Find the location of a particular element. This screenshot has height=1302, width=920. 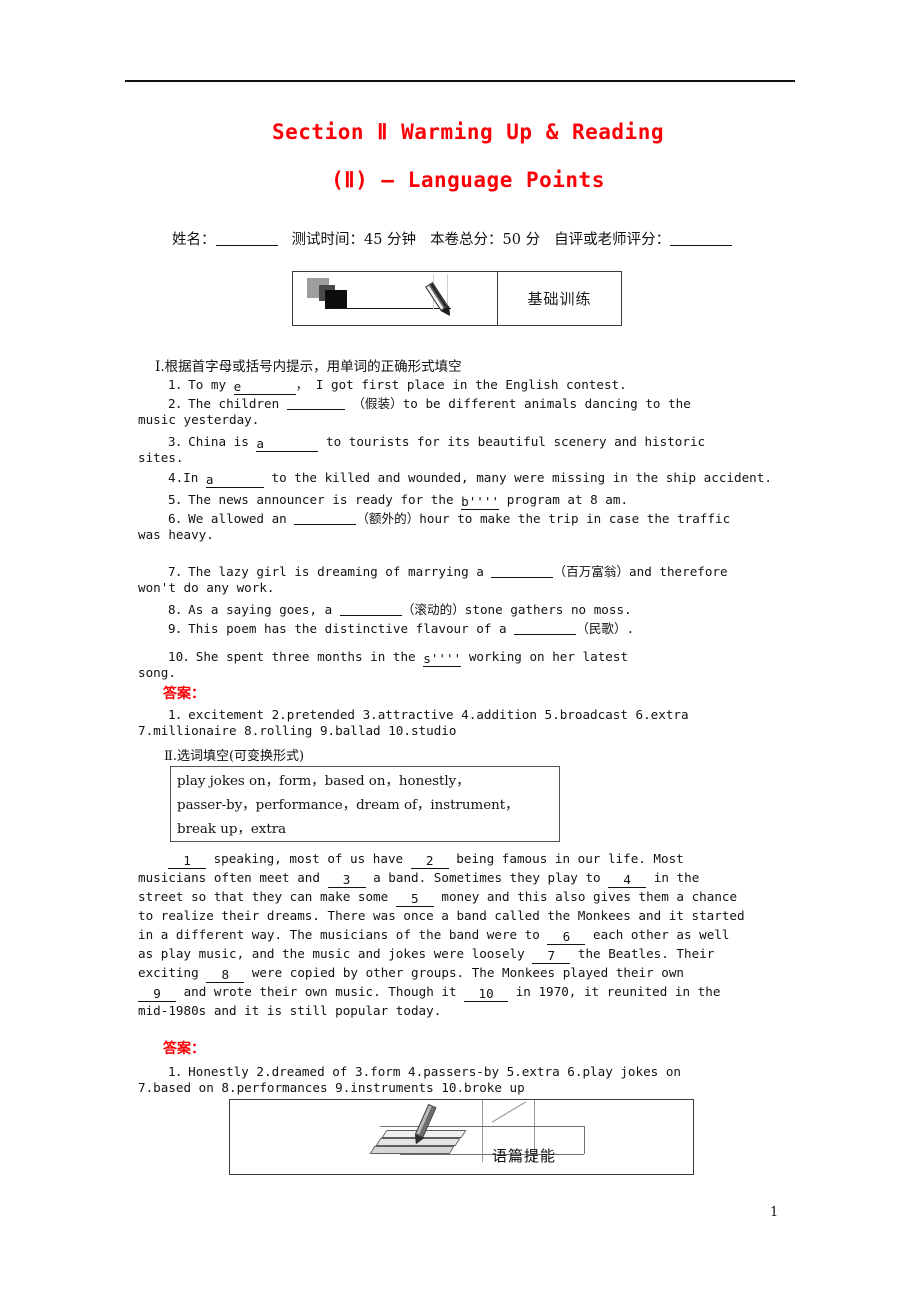

badge-label-cell: 基础训练 is located at coordinates (559, 298).